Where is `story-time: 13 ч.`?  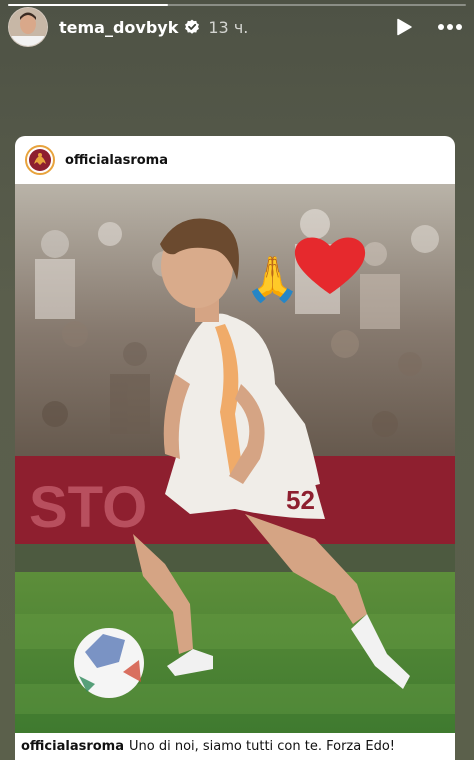
story-time: 13 ч. is located at coordinates (228, 27).